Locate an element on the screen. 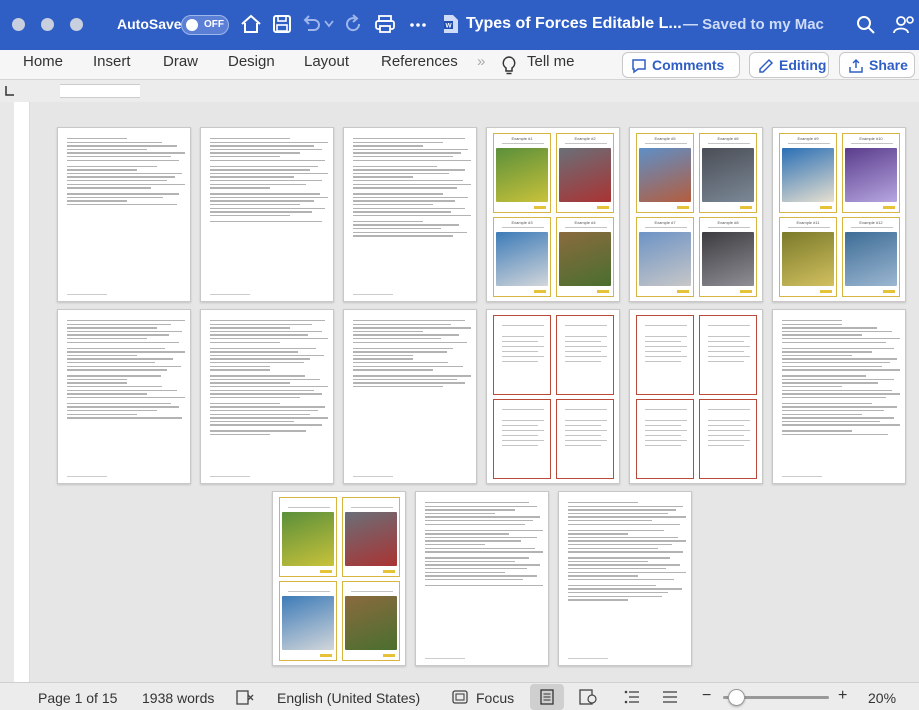 This screenshot has height=710, width=919. page-count: Page 1 of 15 is located at coordinates (77, 698).